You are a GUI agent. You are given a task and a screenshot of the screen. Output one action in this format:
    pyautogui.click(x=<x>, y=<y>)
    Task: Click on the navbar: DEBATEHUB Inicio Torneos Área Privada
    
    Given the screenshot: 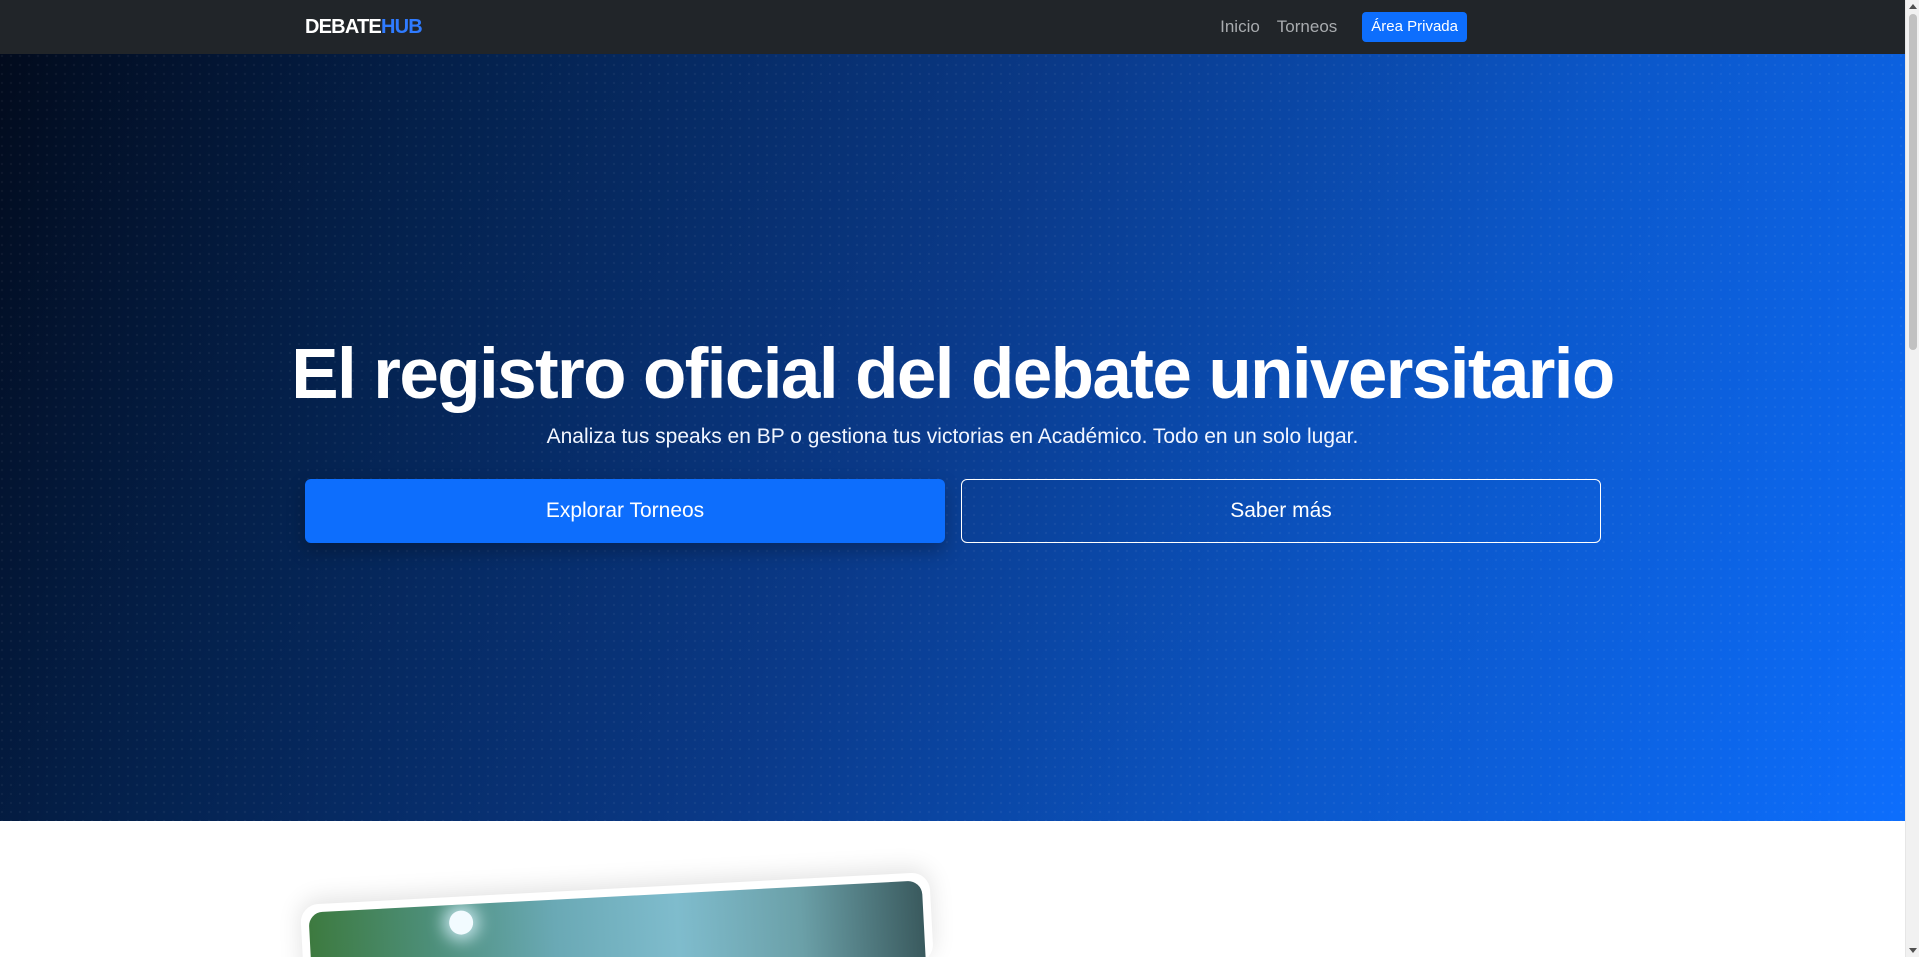 What is the action you would take?
    pyautogui.click(x=952, y=27)
    